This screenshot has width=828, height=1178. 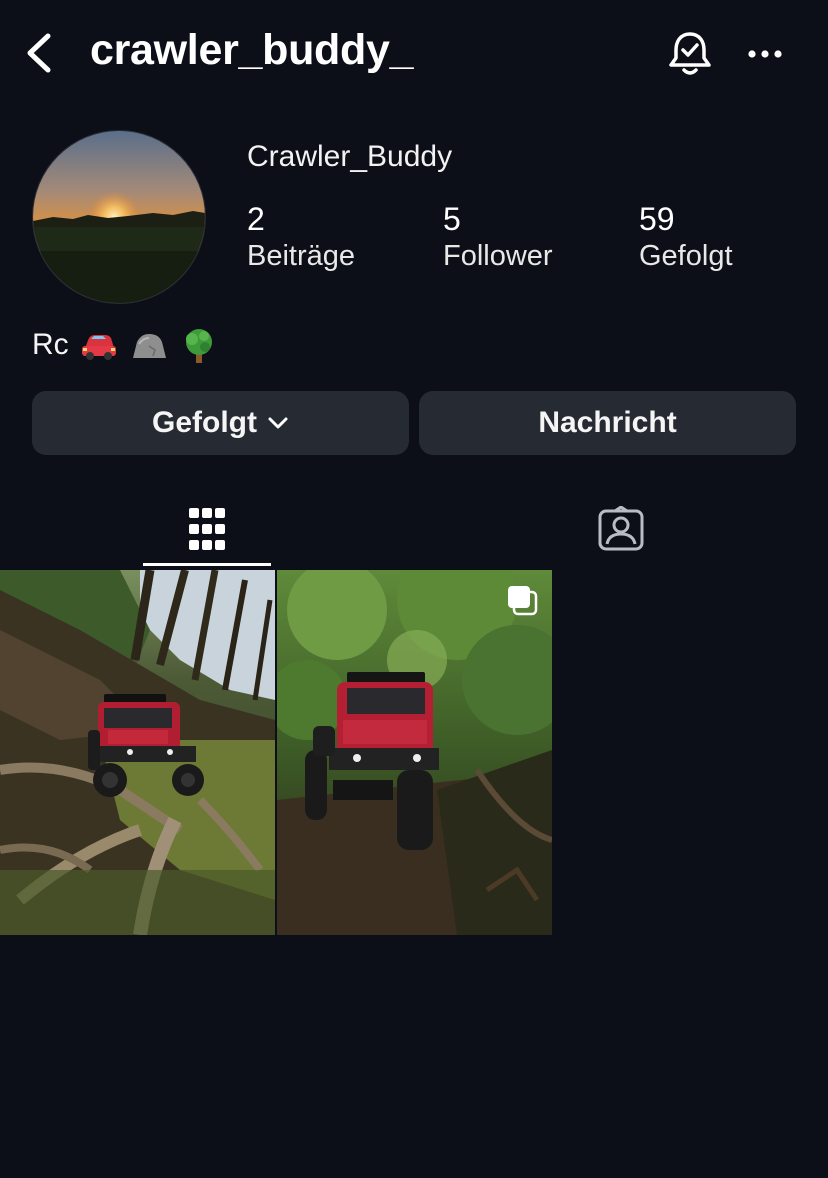 What do you see at coordinates (301, 256) in the screenshot?
I see `posts-label: Beiträge` at bounding box center [301, 256].